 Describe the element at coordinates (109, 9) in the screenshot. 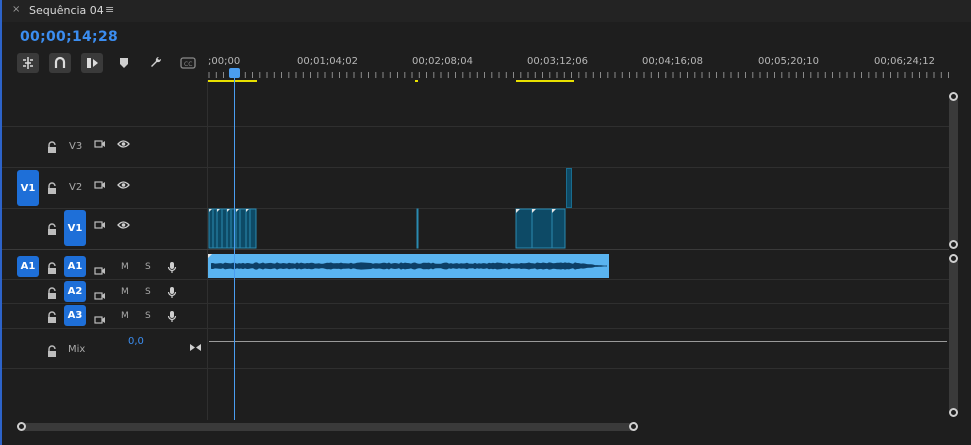

I see `panel-menu-icon: ≡` at that location.